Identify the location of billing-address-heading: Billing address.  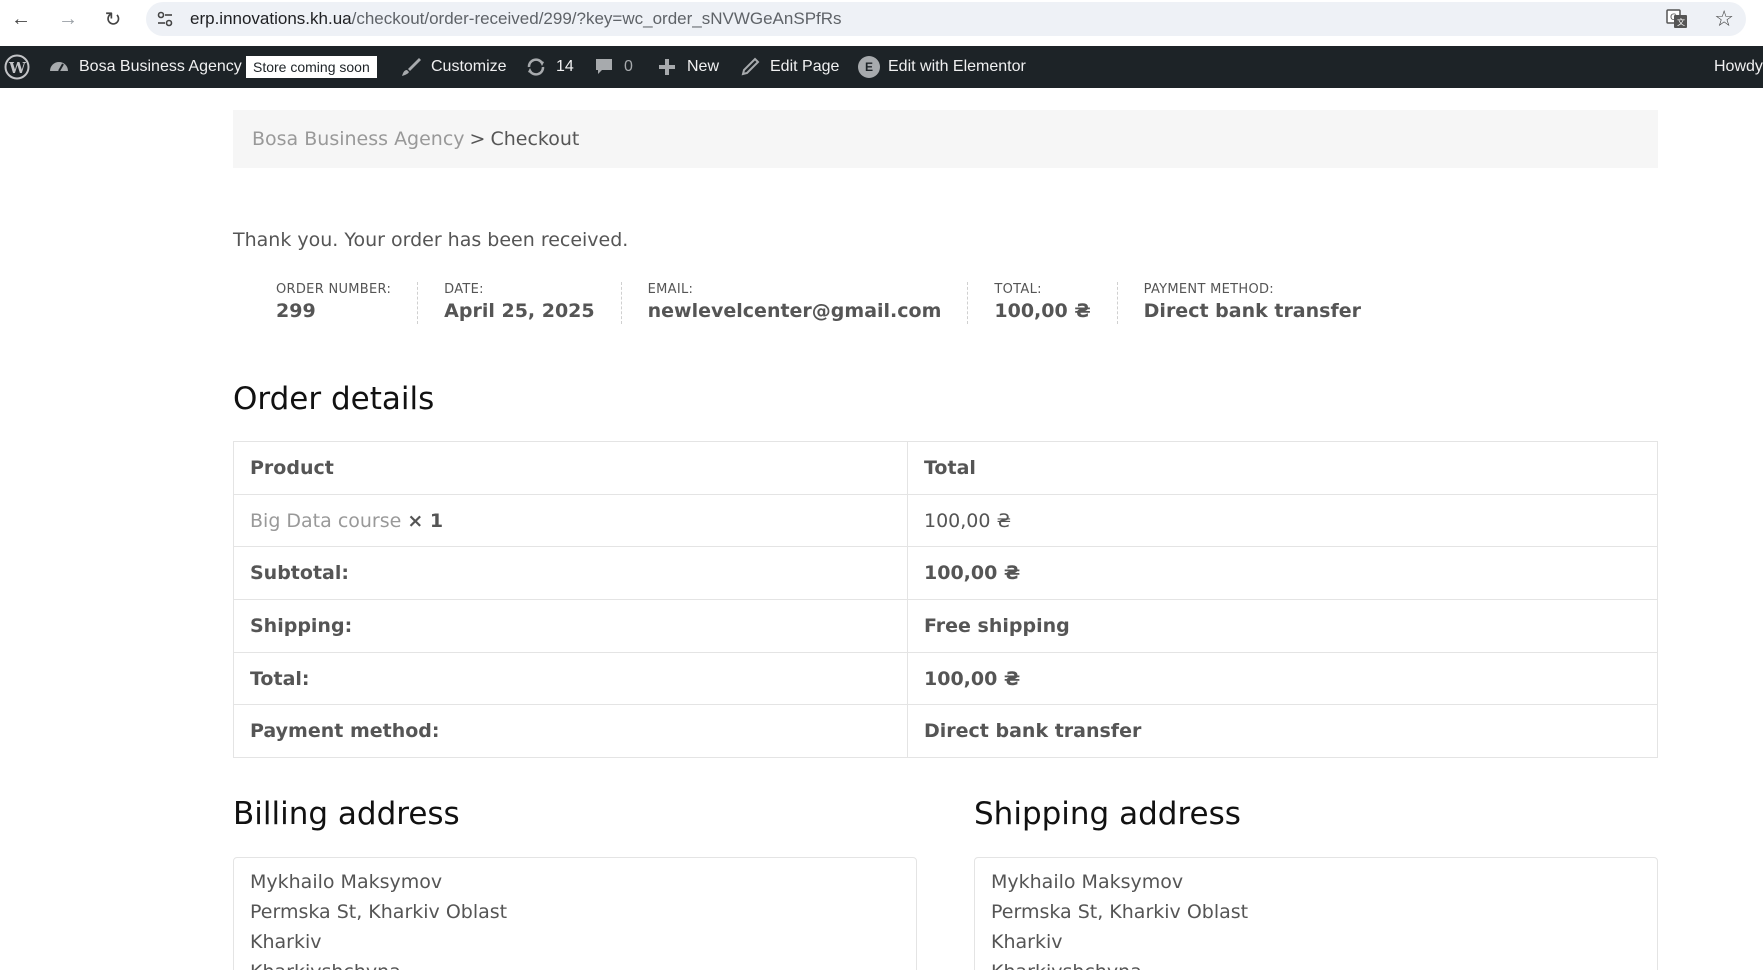
(346, 814).